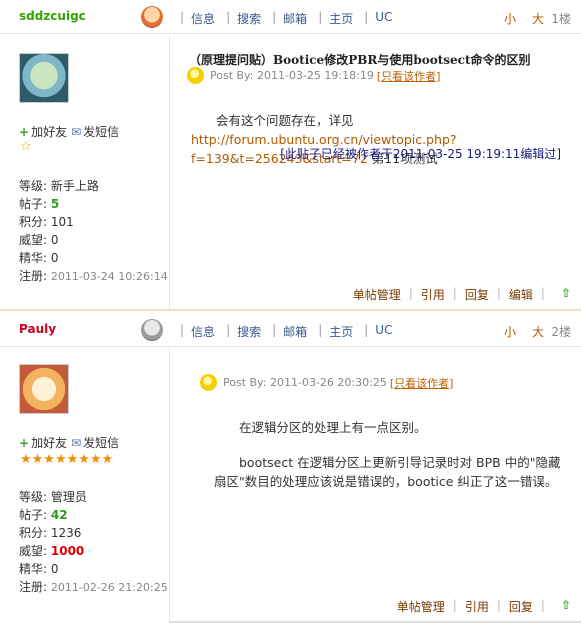 This screenshot has width=581, height=623. I want to click on post-divider, so click(290, 310).